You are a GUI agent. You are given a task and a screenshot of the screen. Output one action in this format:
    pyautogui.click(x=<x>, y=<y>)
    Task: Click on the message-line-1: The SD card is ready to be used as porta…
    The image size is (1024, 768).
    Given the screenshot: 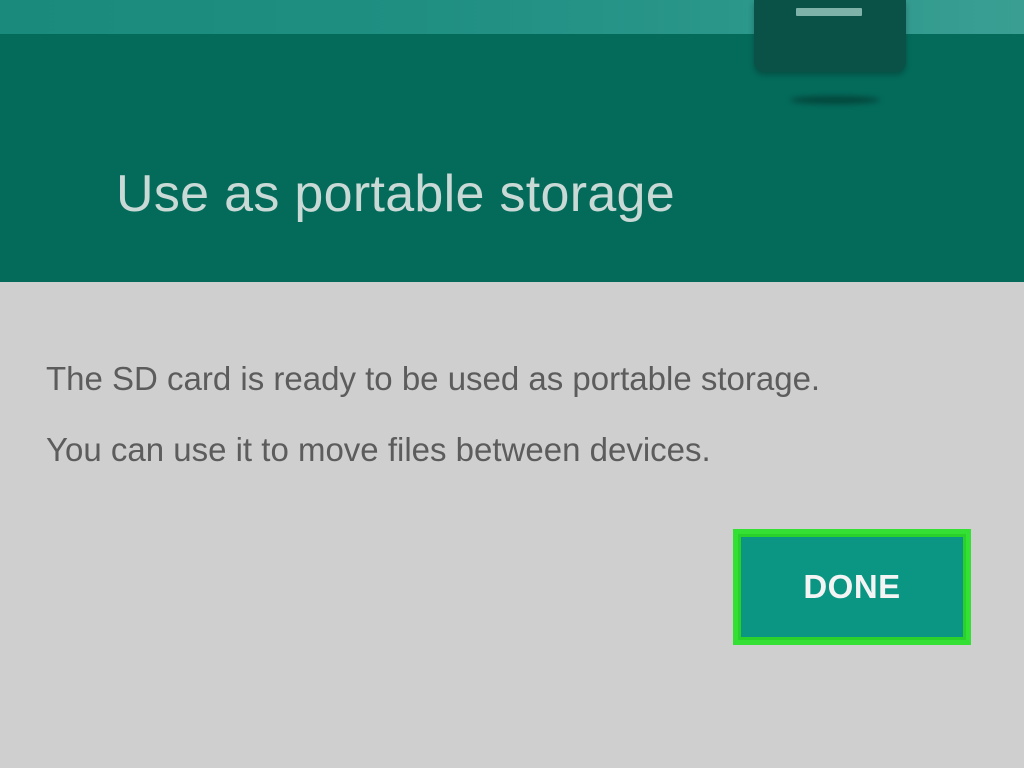 What is the action you would take?
    pyautogui.click(x=433, y=378)
    